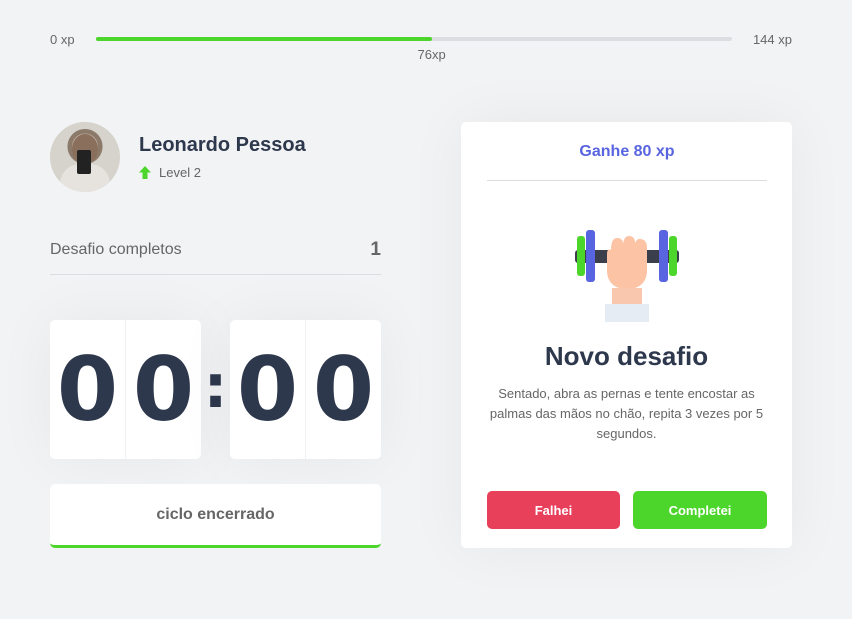 This screenshot has width=852, height=619. I want to click on profile-level: Level 2, so click(222, 172).